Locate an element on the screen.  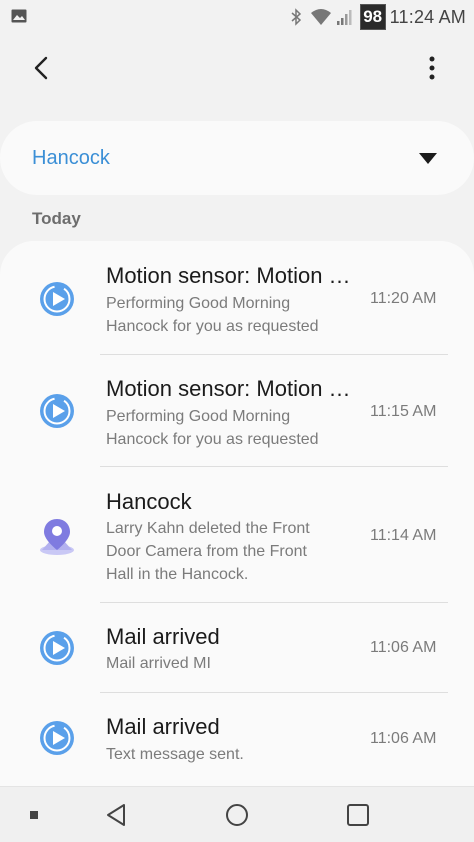
nav-overview-button is located at coordinates (358, 814).